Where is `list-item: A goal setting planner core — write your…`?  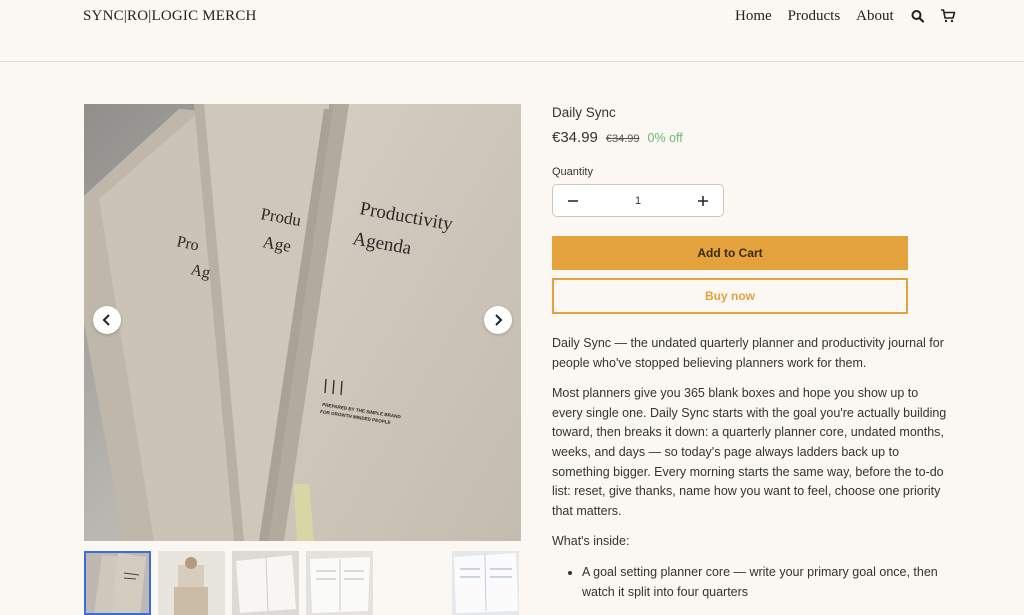
list-item: A goal setting planner core — write your… is located at coordinates (767, 582).